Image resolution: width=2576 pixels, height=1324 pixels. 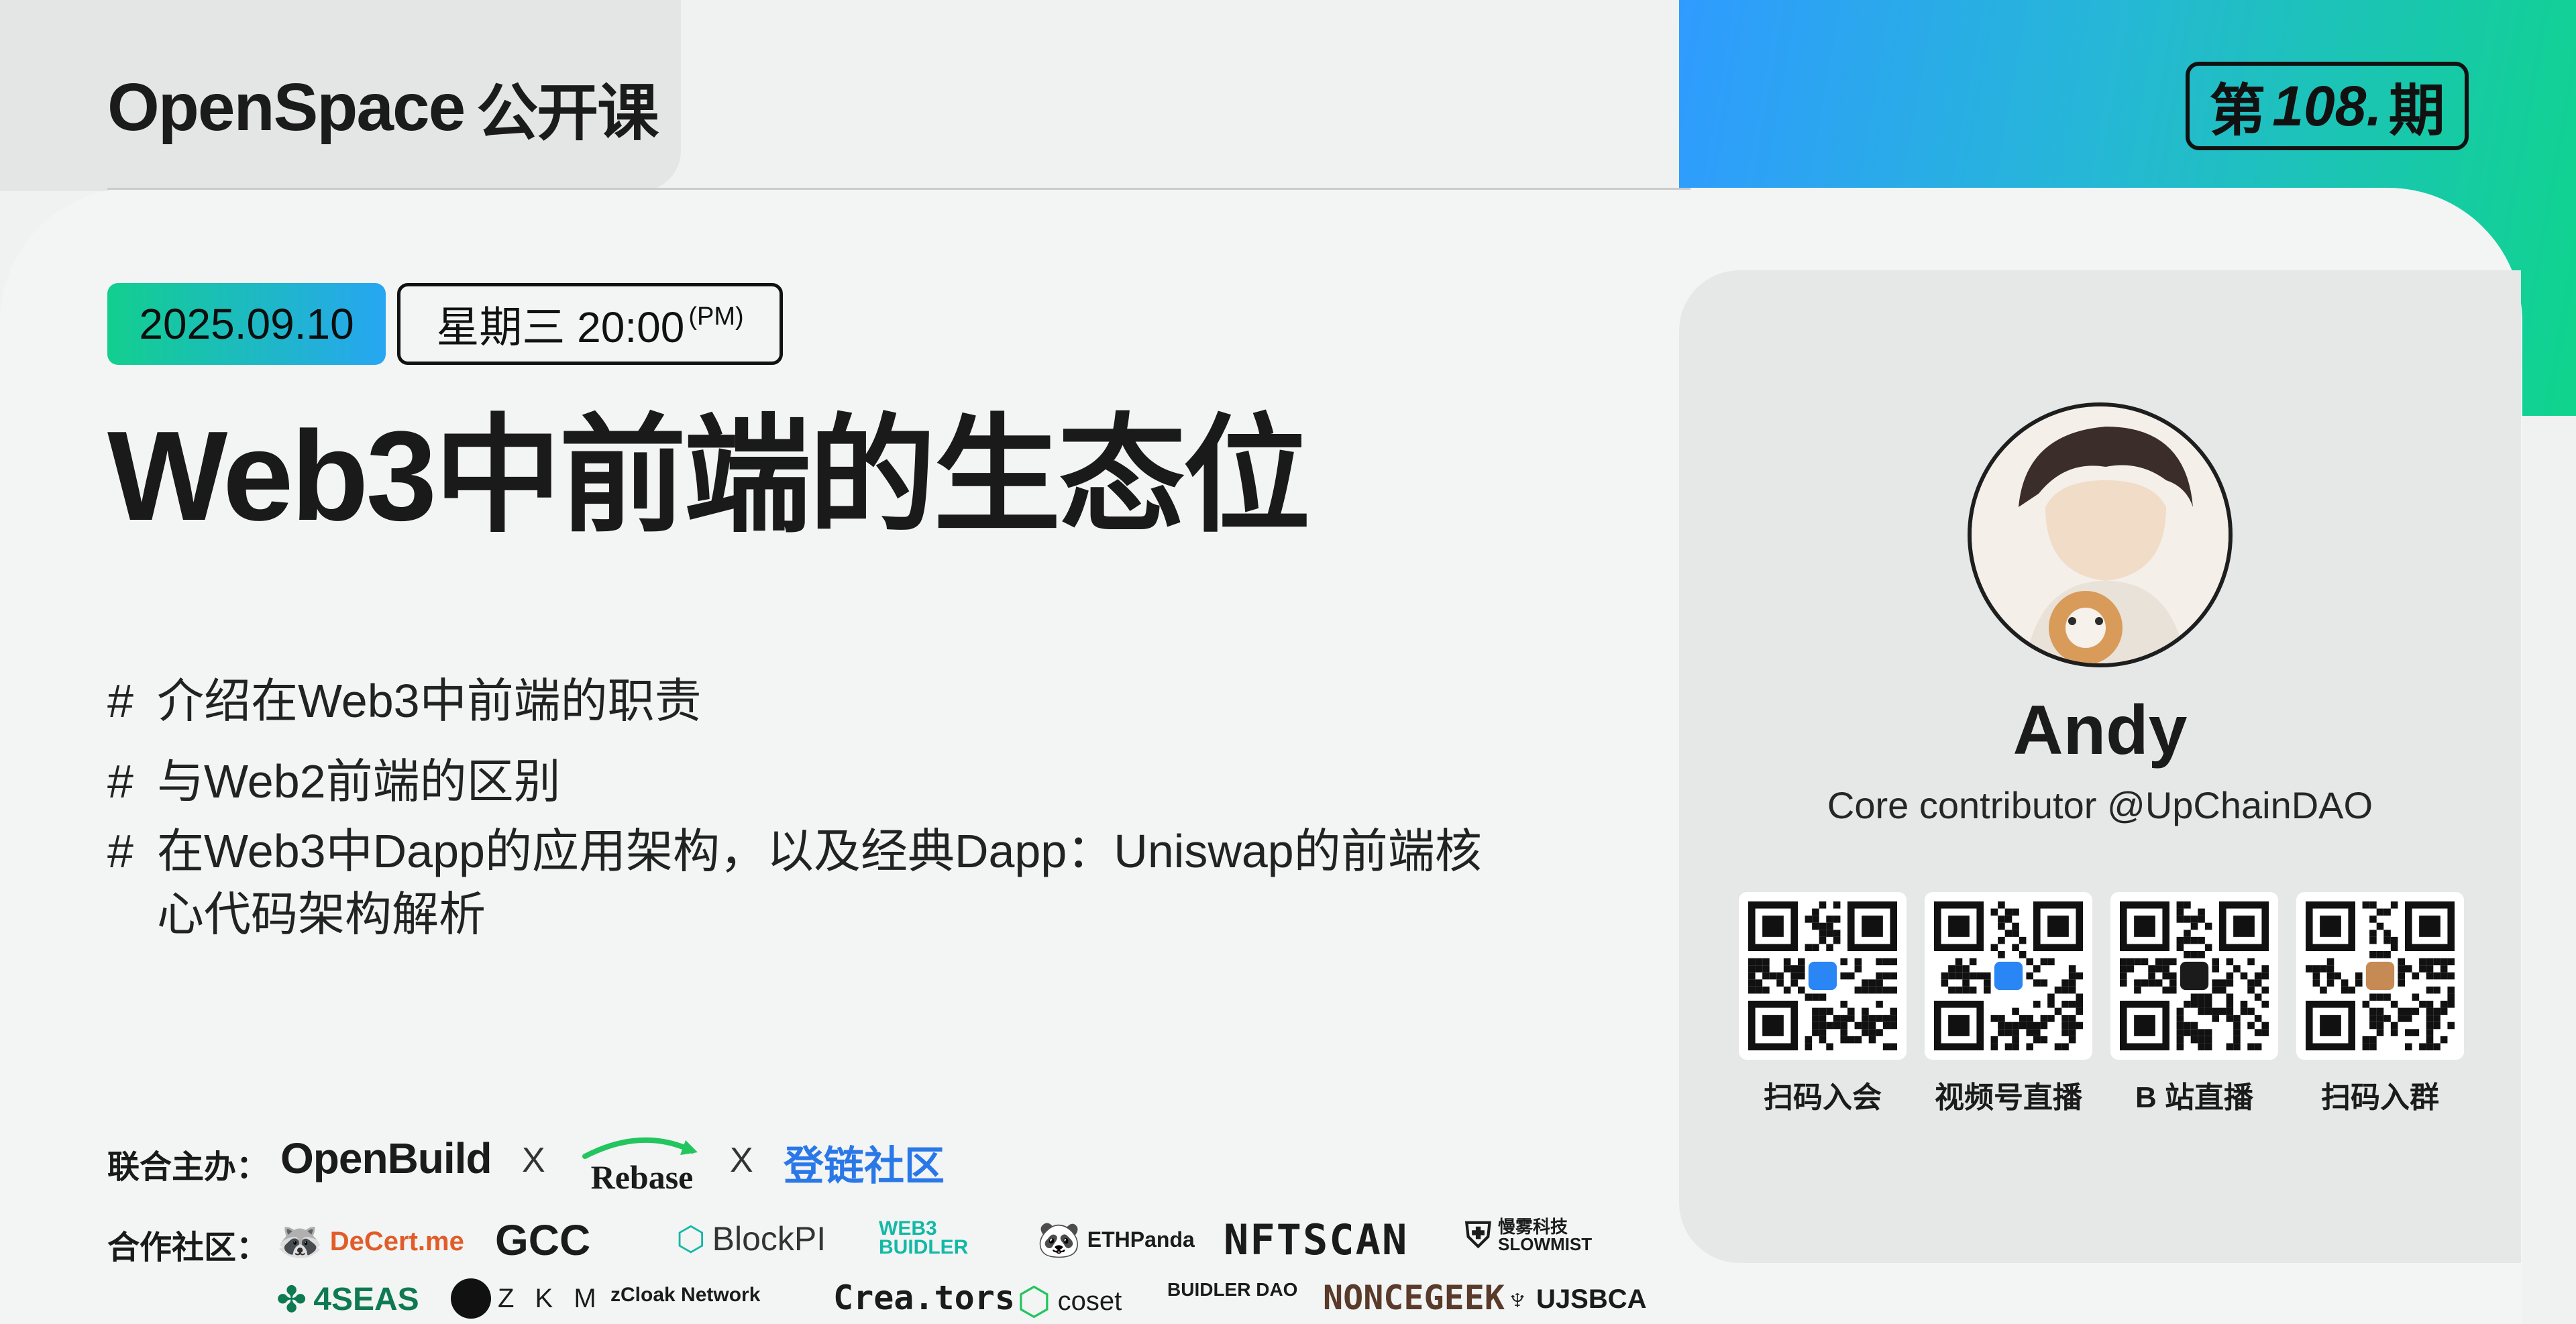 What do you see at coordinates (828, 700) in the screenshot?
I see `topic-item: # 介绍在Web3中前端的职责` at bounding box center [828, 700].